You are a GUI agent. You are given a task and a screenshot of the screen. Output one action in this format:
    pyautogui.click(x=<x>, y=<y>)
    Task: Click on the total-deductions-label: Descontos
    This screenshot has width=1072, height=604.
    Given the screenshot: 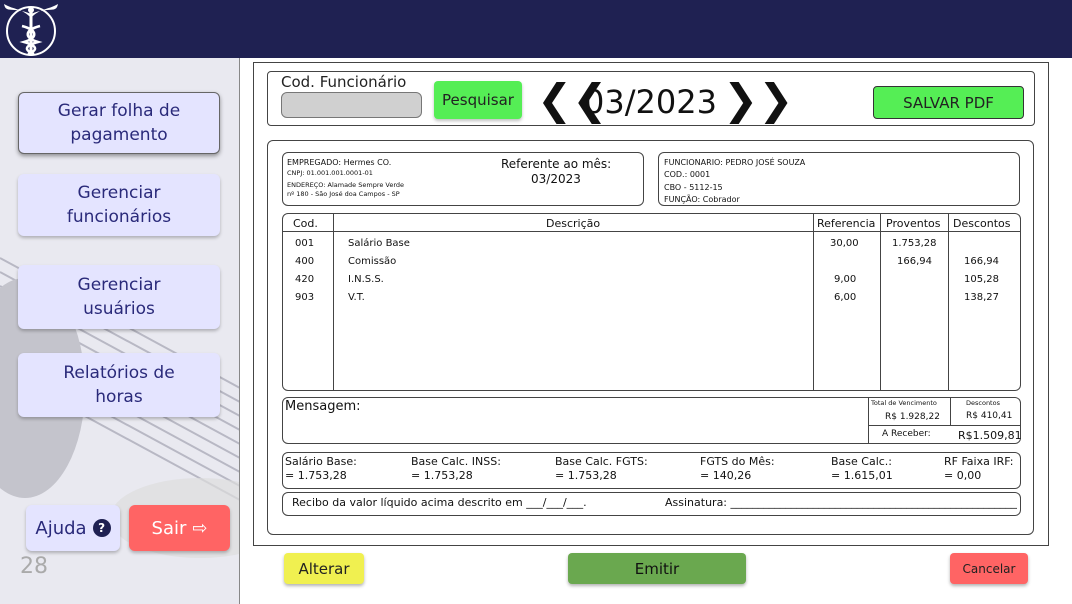 What is the action you would take?
    pyautogui.click(x=983, y=403)
    